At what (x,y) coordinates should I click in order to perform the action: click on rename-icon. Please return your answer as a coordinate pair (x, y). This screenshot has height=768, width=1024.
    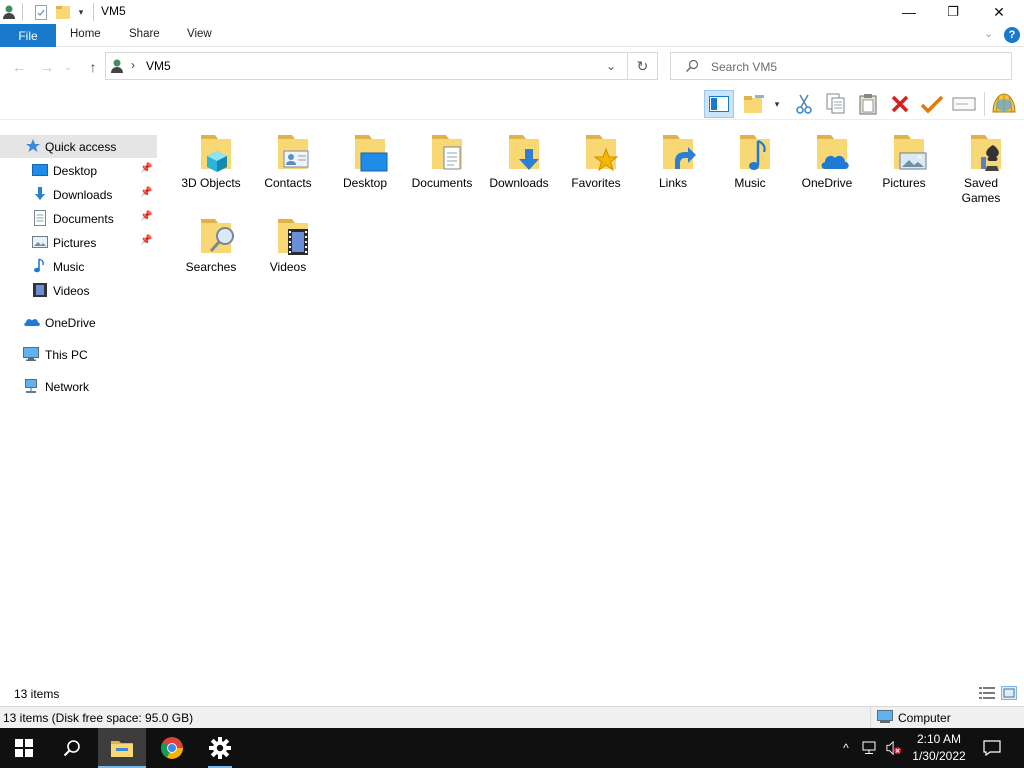
    Looking at the image, I should click on (964, 104).